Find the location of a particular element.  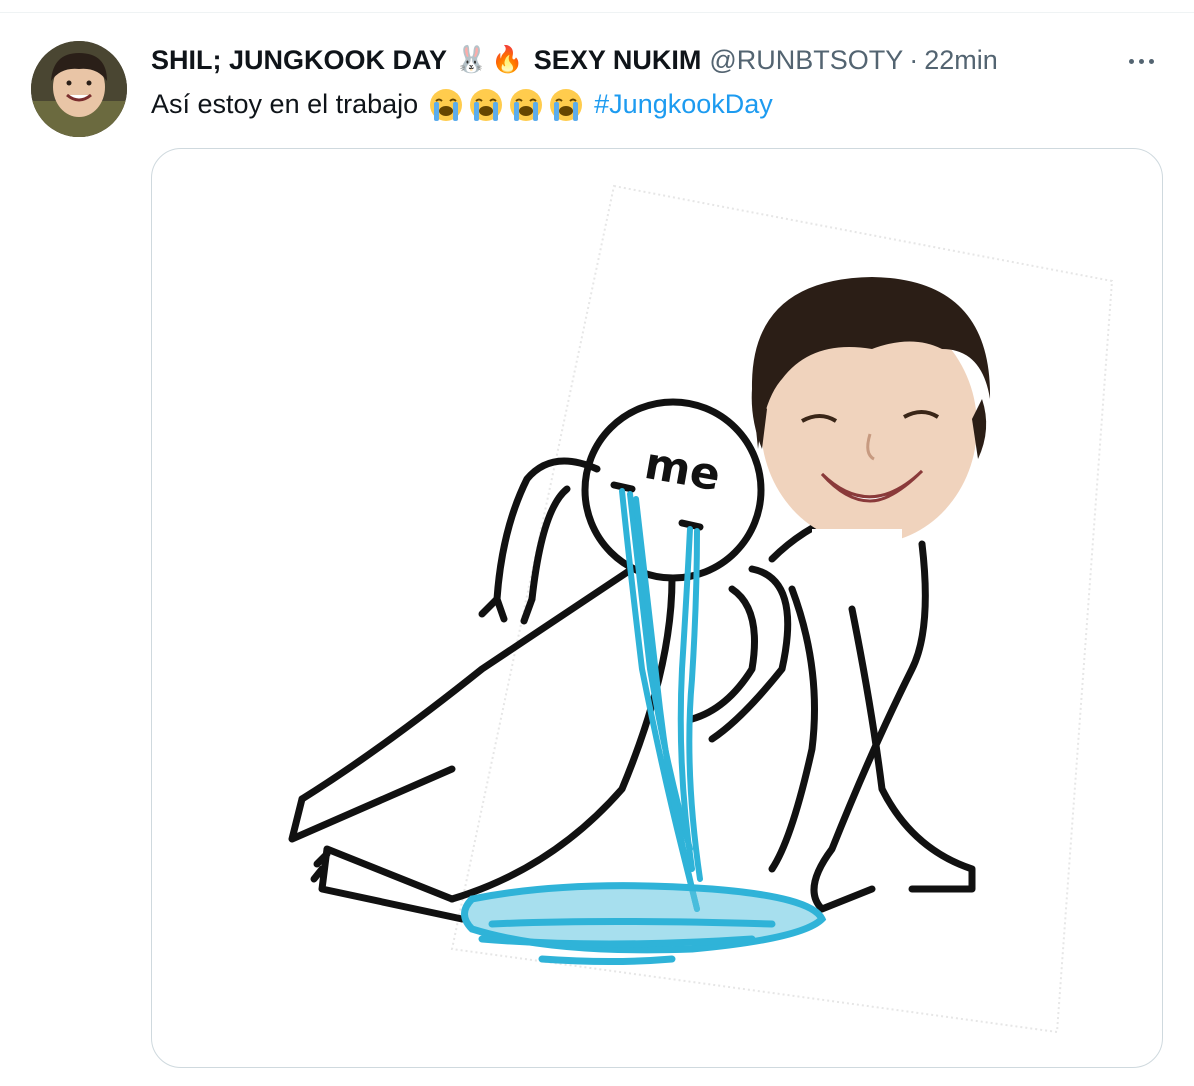

tweet-text: Así estoy en el trabajo #JungkookDay is located at coordinates (462, 104).